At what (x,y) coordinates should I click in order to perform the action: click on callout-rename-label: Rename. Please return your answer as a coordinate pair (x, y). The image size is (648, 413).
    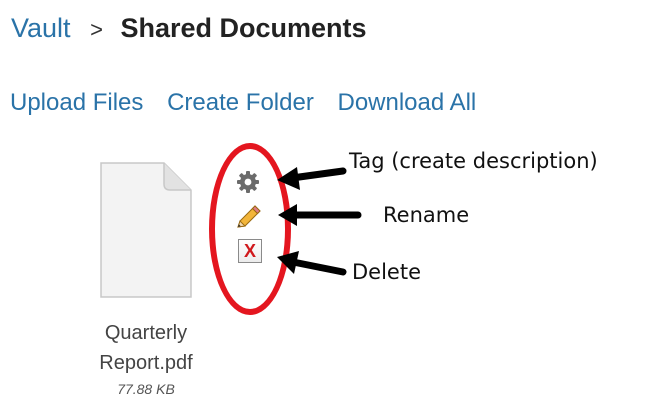
    Looking at the image, I should click on (426, 215).